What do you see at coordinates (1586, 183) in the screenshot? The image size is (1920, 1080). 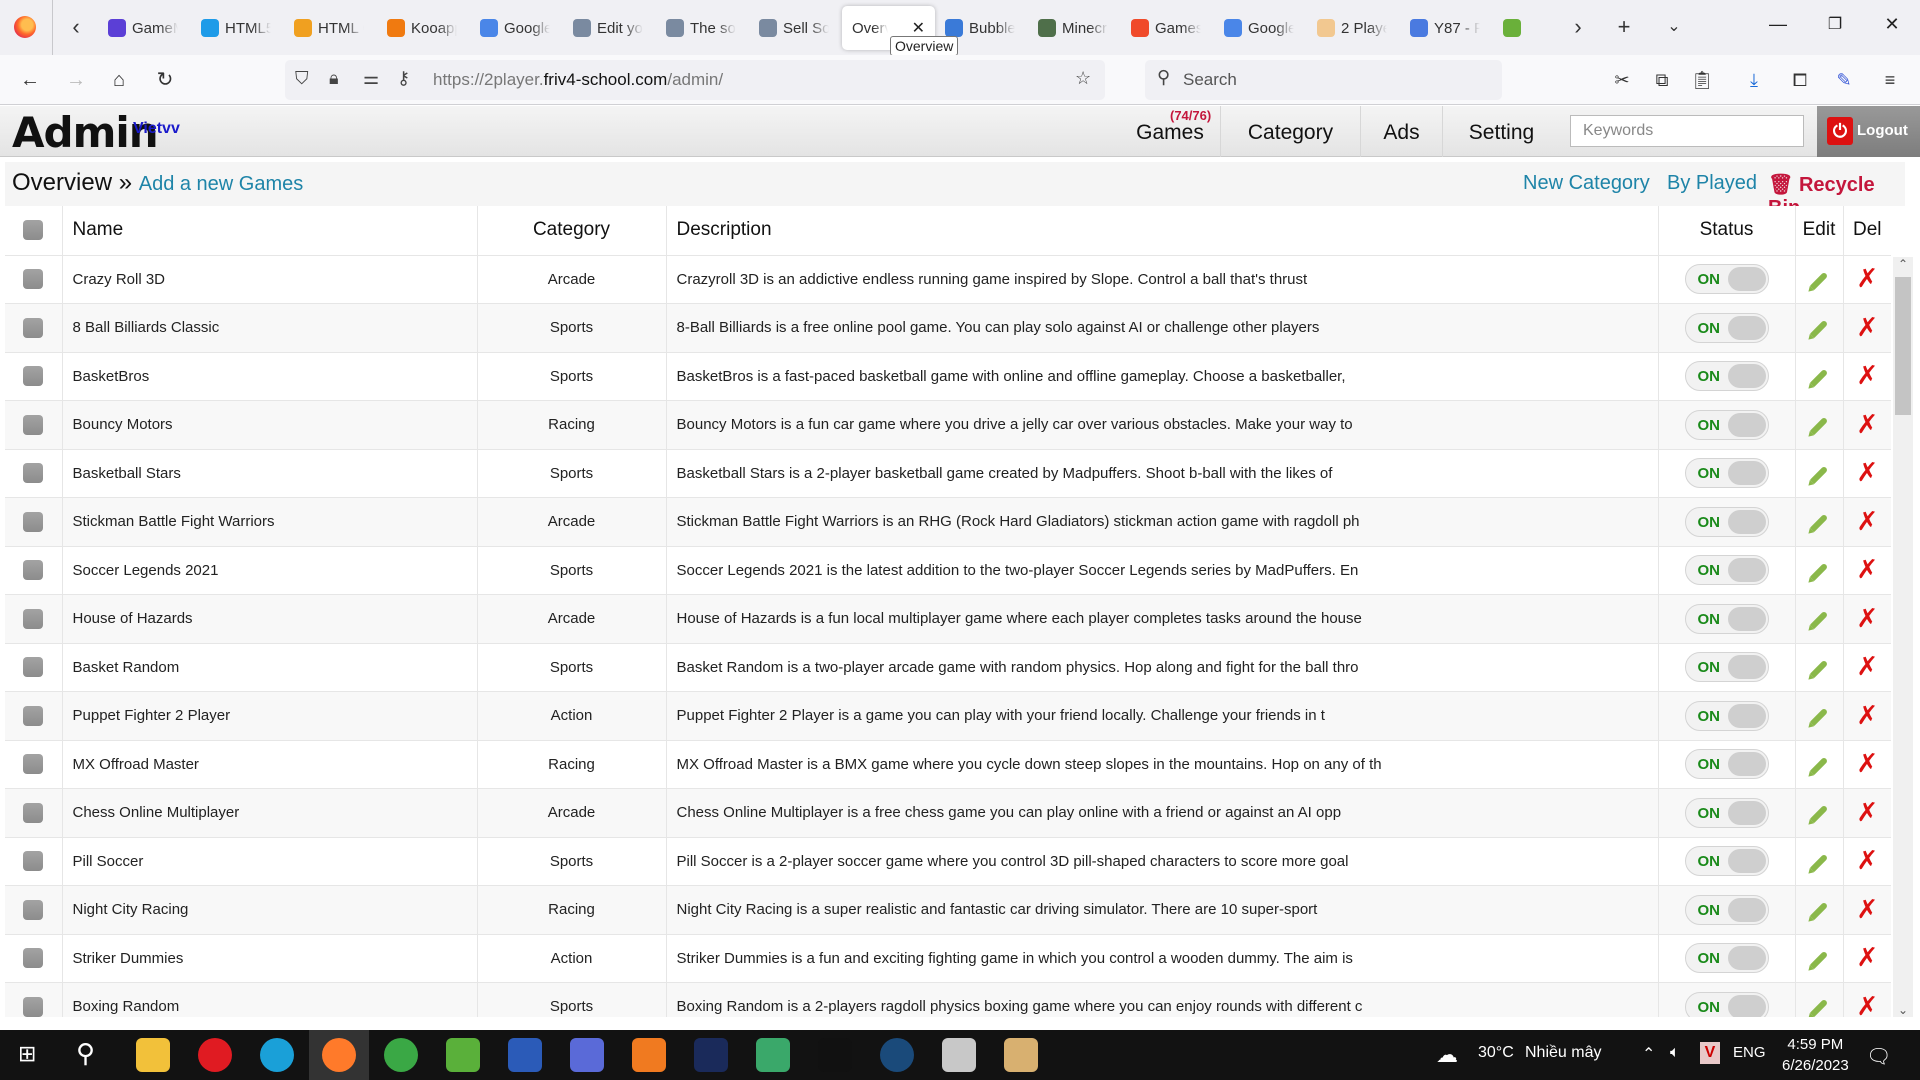 I see `new-category-link: New Category` at bounding box center [1586, 183].